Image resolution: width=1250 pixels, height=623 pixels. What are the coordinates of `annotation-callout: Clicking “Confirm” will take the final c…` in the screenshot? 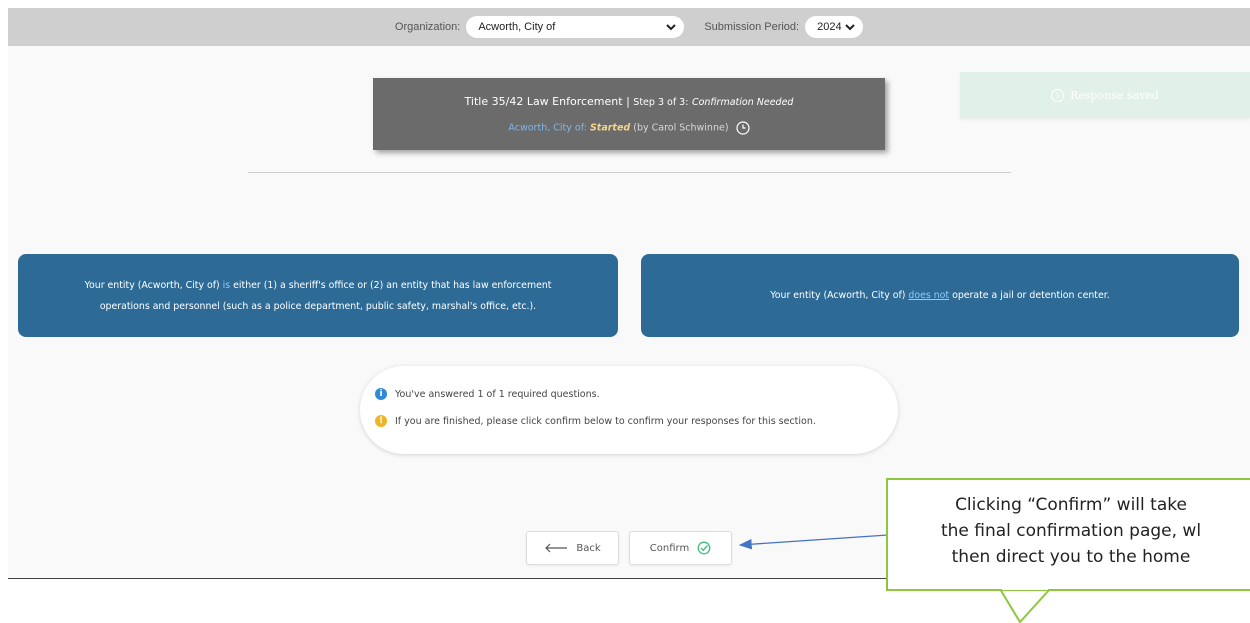 It's located at (1068, 534).